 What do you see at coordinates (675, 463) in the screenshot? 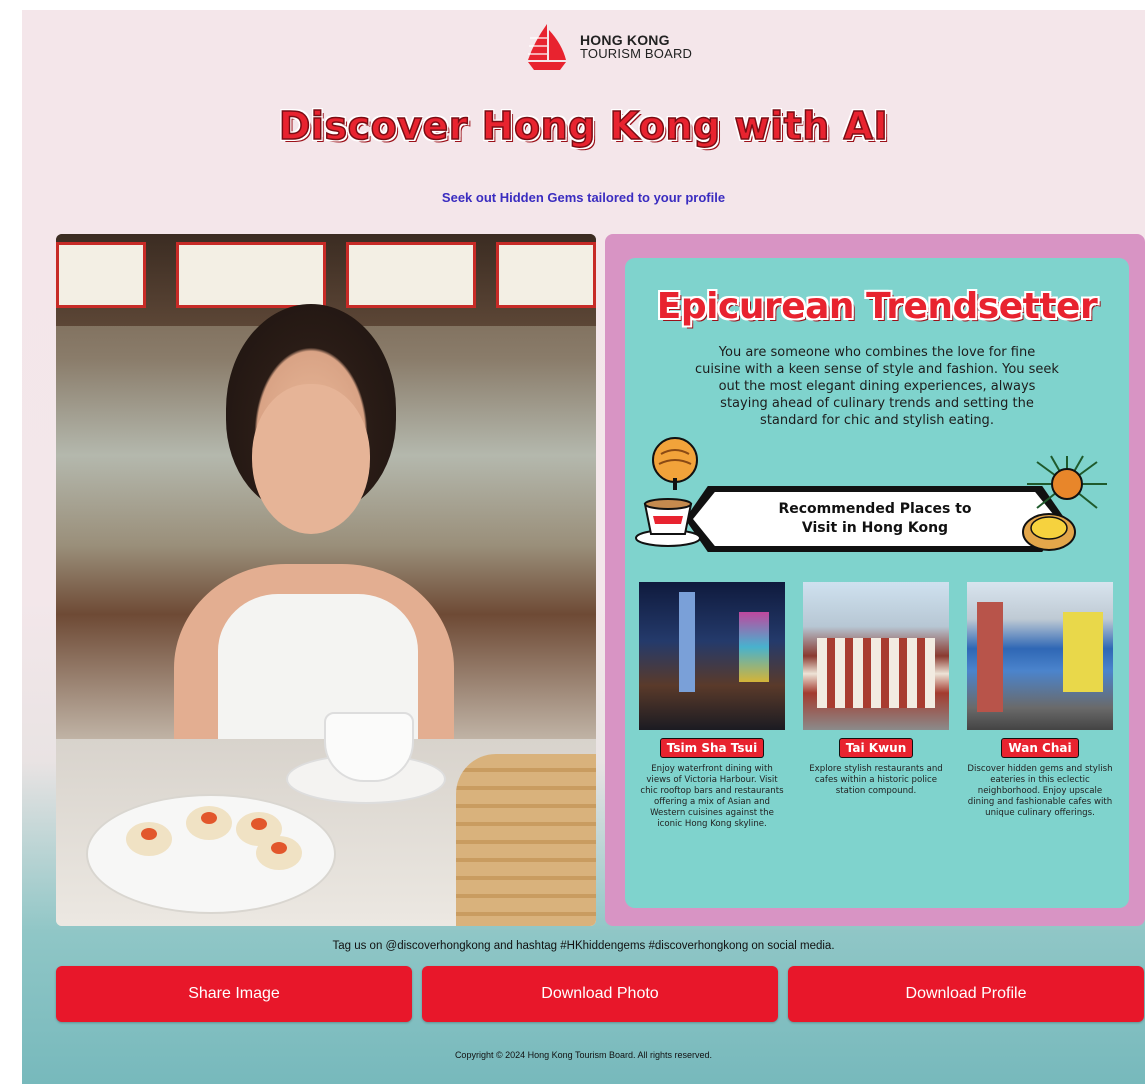
I see `pineapple-bun-icon` at bounding box center [675, 463].